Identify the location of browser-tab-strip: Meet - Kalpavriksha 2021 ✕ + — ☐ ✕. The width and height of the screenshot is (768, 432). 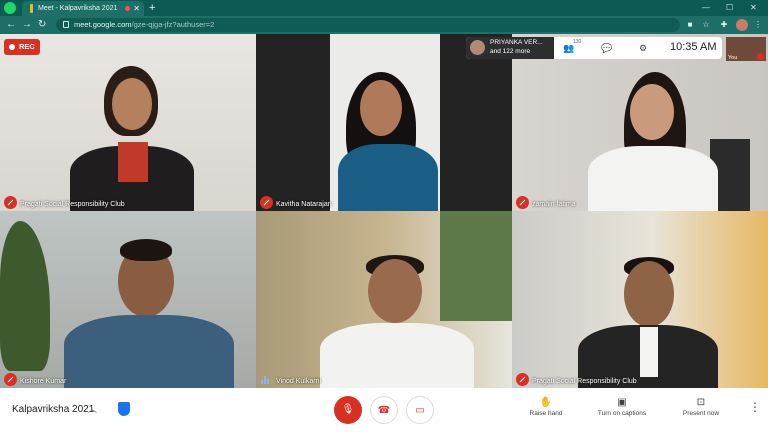
(384, 8).